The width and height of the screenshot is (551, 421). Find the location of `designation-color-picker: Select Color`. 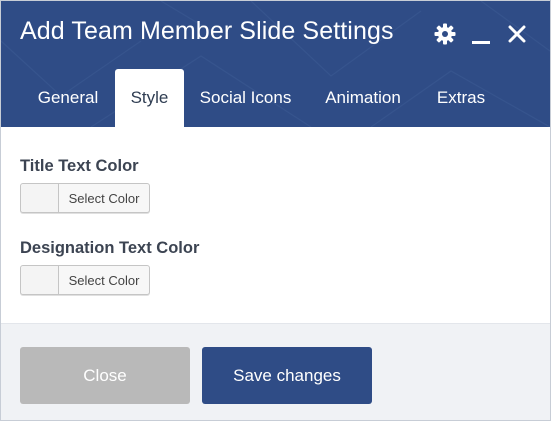

designation-color-picker: Select Color is located at coordinates (85, 280).